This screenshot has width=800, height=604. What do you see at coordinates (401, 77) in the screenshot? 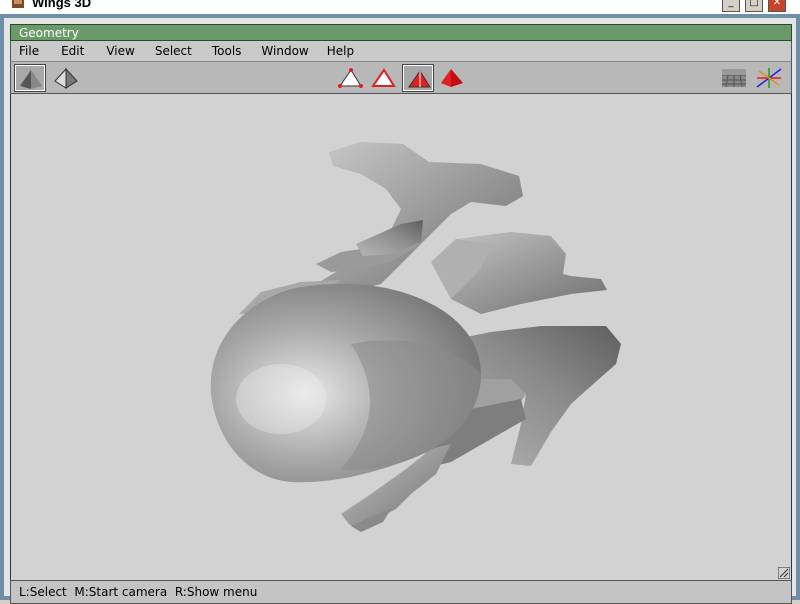
I see `toolbar` at bounding box center [401, 77].